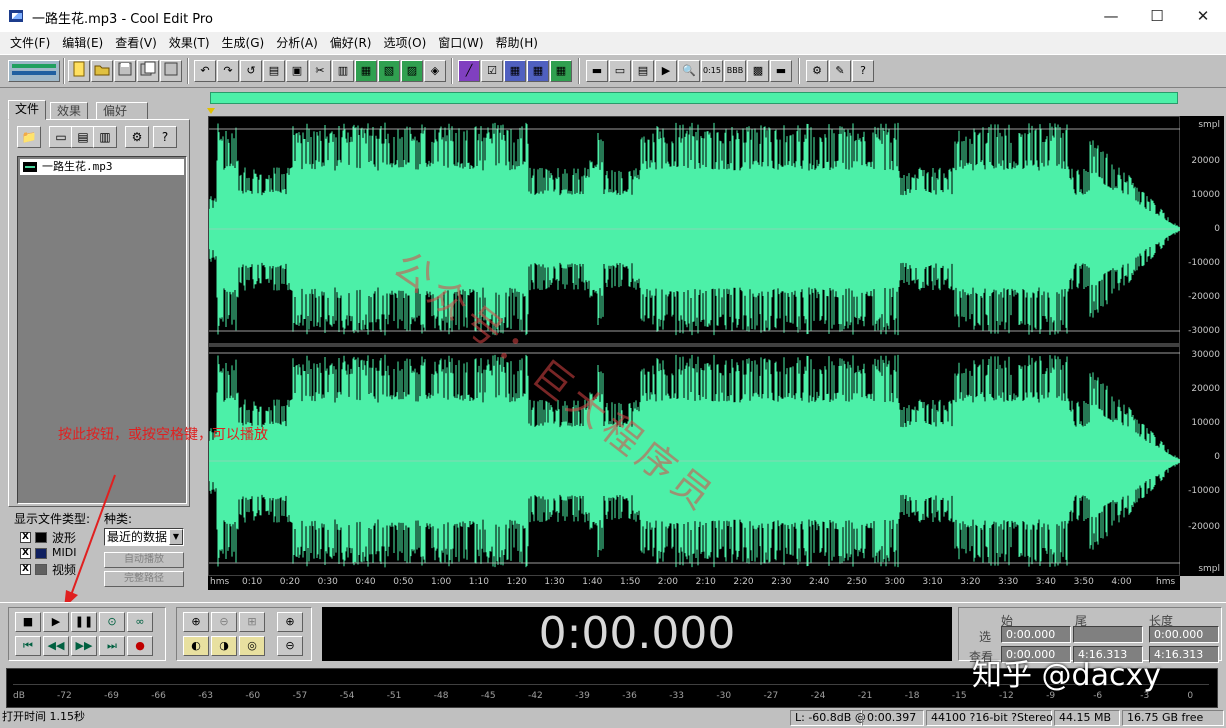 The width and height of the screenshot is (1226, 728). I want to click on record-button: ●, so click(140, 646).